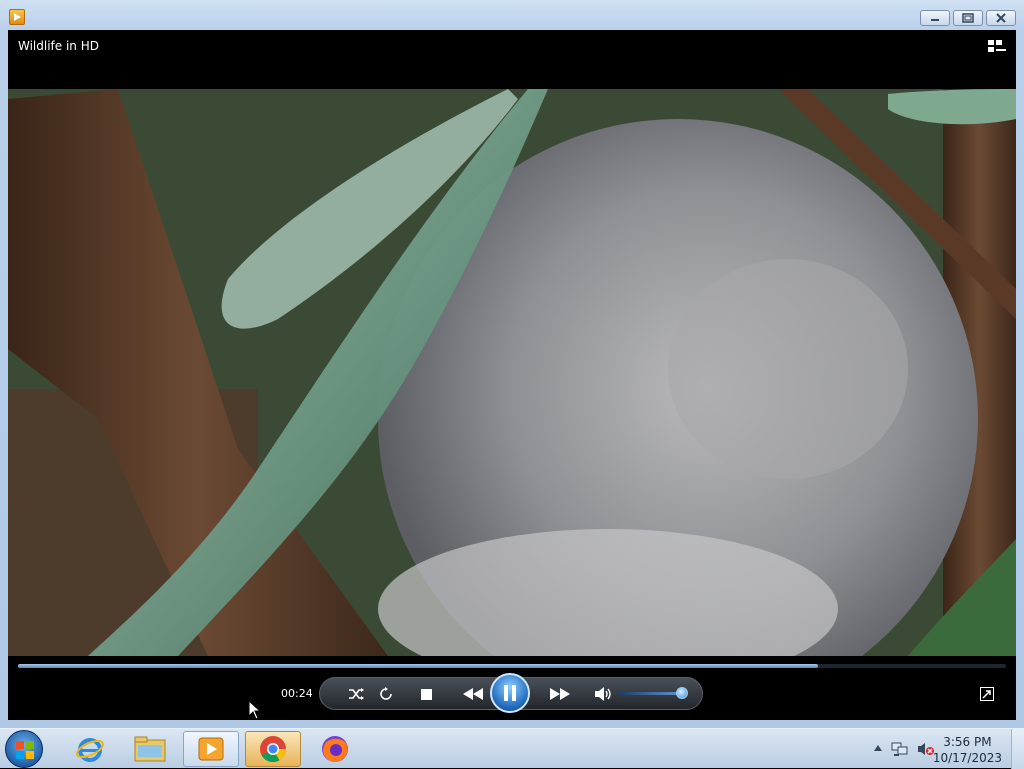 Image resolution: width=1024 pixels, height=769 pixels. Describe the element at coordinates (967, 758) in the screenshot. I see `clock-date: 10/17/2023` at that location.